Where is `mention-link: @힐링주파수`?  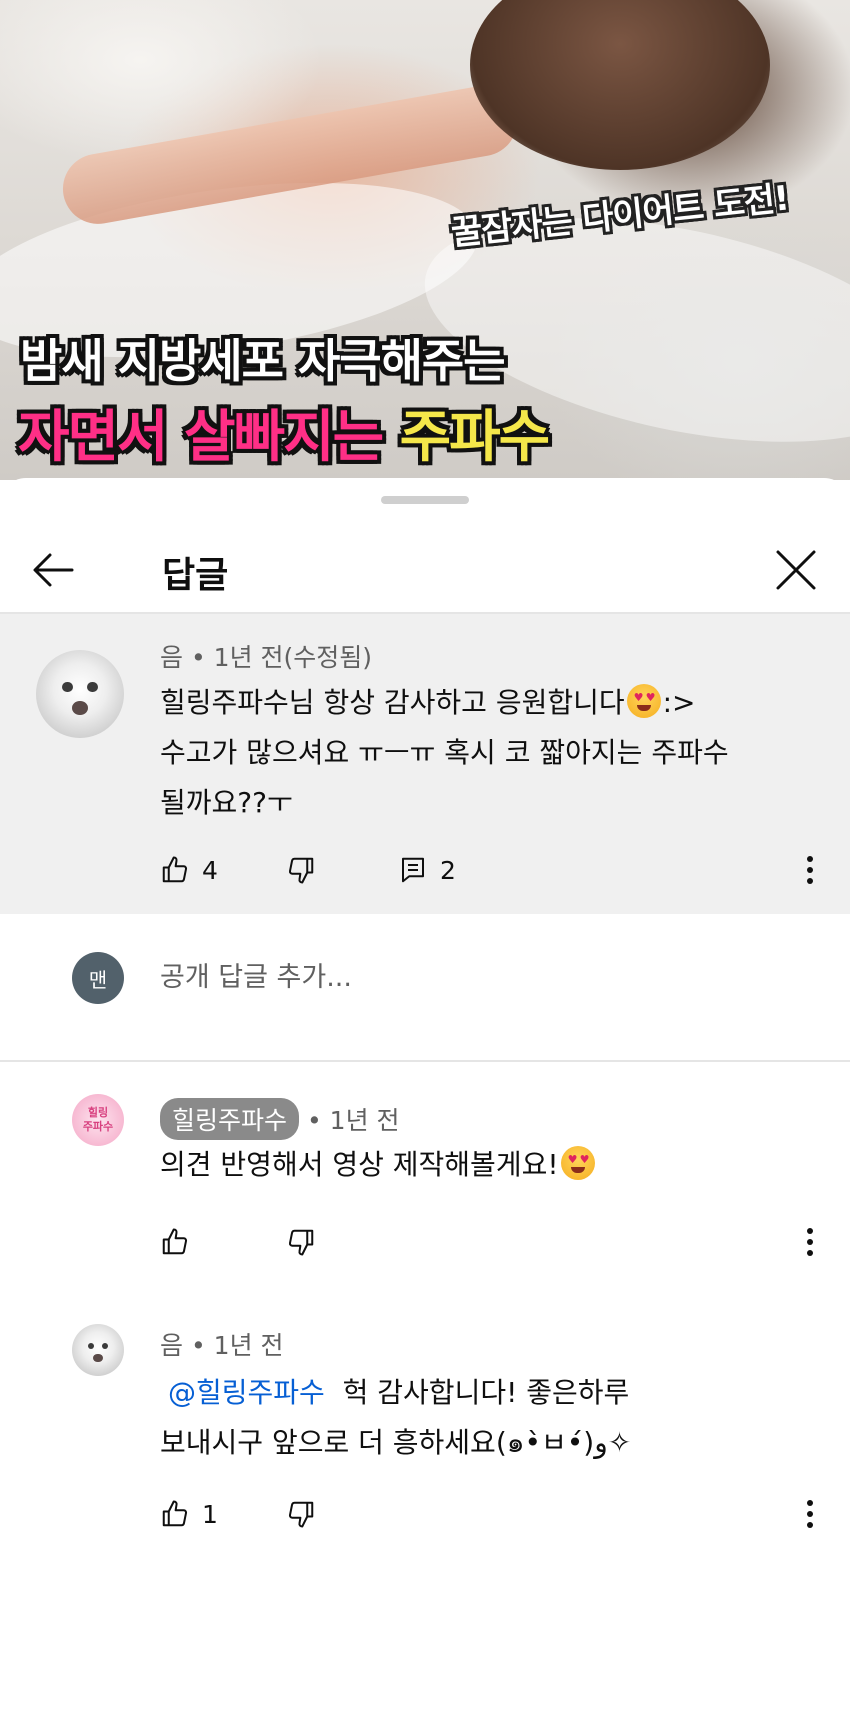 mention-link: @힐링주파수 is located at coordinates (246, 1392).